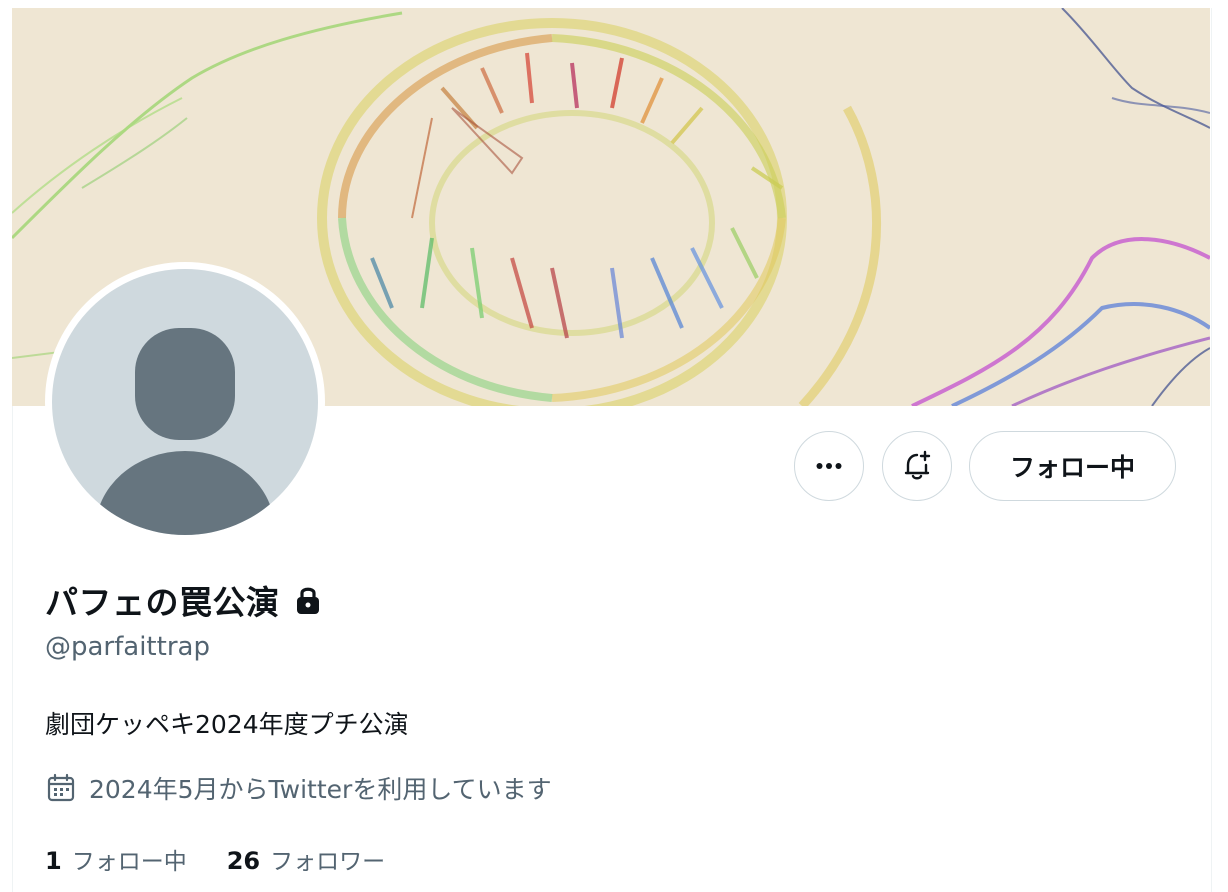 This screenshot has height=892, width=1228. I want to click on username-handle: @parfaittrap, so click(127, 647).